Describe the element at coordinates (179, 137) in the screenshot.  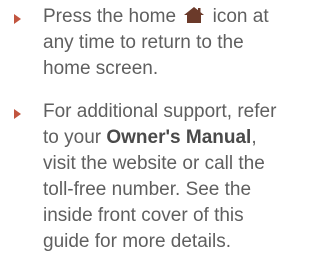
I see `owners-manual-reference: Owner's Manual` at that location.